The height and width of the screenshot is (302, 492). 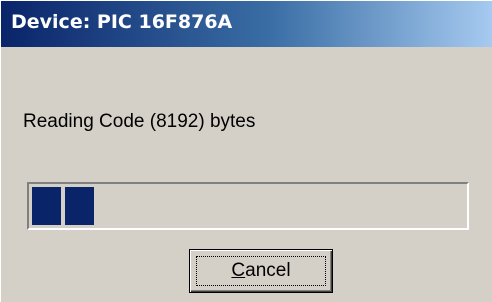 I want to click on focus-ring: Cancel, so click(x=261, y=271).